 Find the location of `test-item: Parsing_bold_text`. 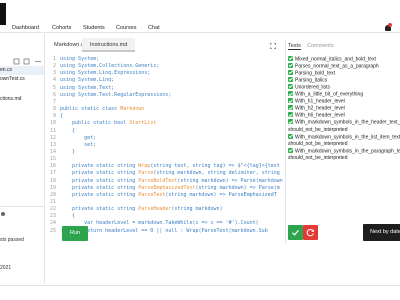

test-item: Parsing_bold_text is located at coordinates (311, 73).